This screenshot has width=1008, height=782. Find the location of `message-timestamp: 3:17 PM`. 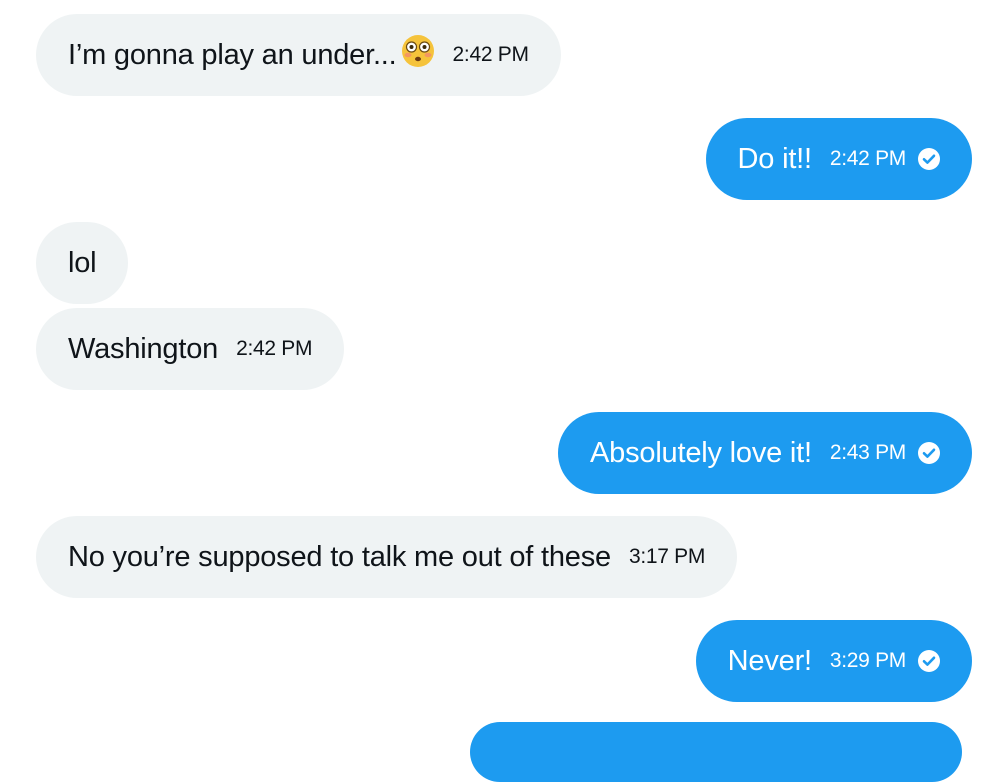

message-timestamp: 3:17 PM is located at coordinates (667, 556).